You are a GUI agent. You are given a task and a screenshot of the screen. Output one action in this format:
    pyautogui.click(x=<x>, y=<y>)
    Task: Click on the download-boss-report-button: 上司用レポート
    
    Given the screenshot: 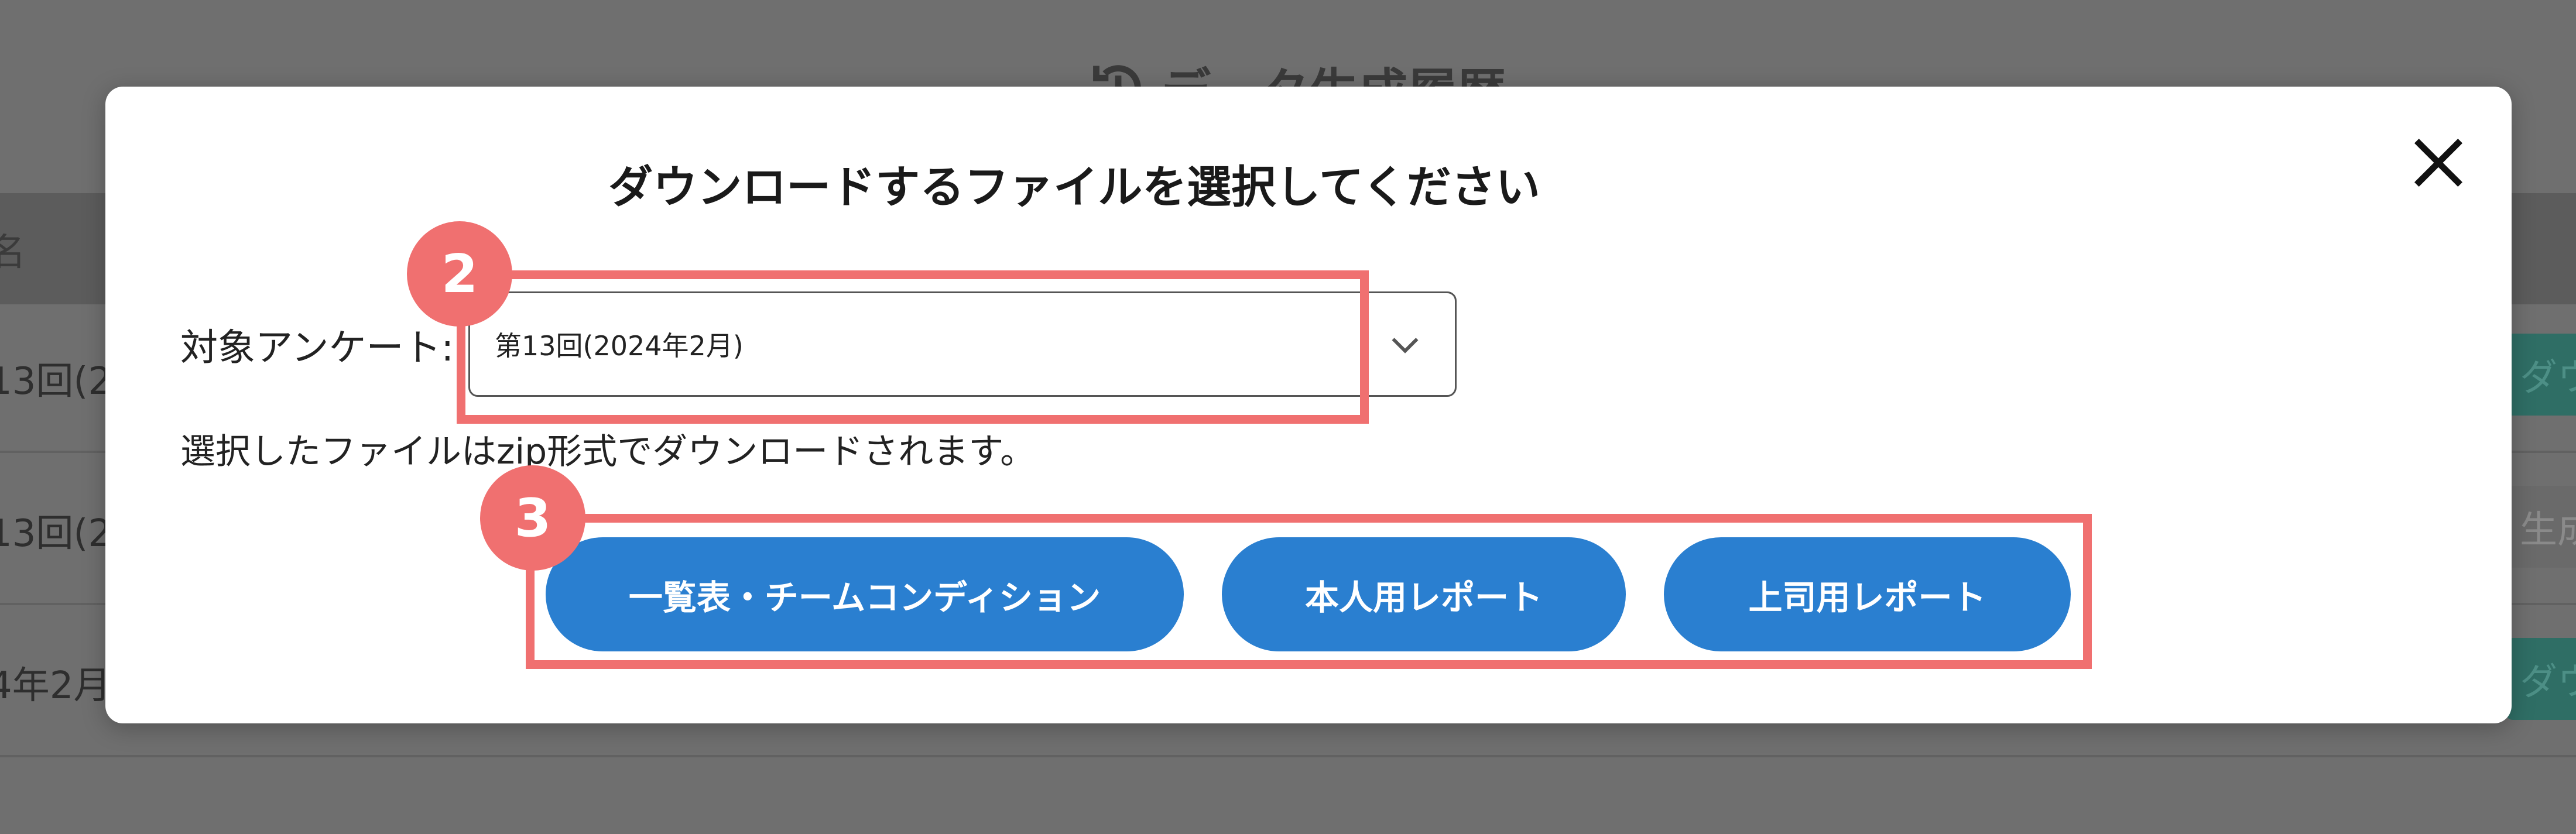 What is the action you would take?
    pyautogui.click(x=1867, y=594)
    